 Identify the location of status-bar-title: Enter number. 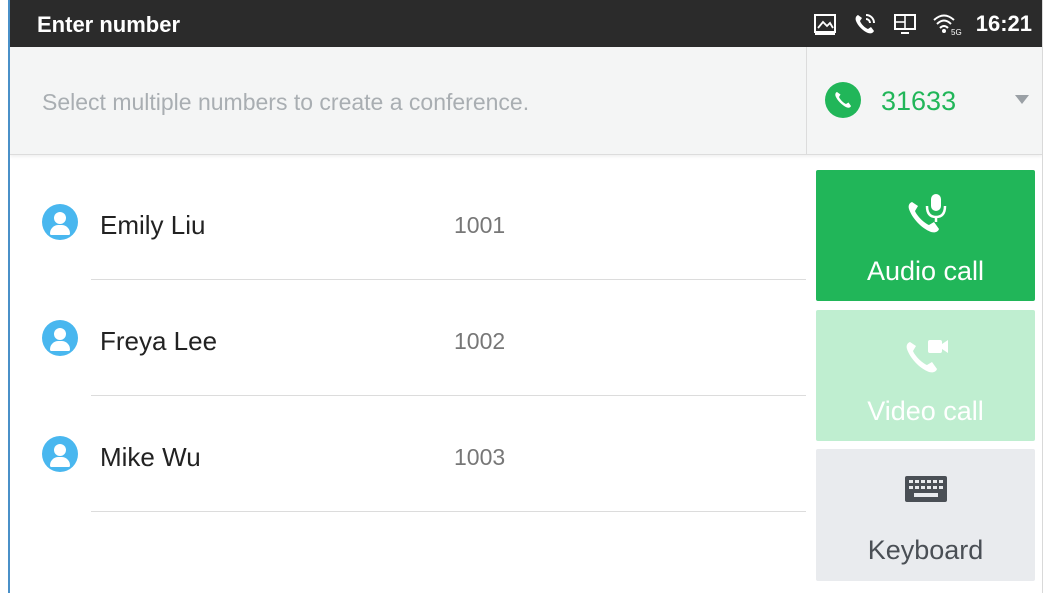
(109, 24).